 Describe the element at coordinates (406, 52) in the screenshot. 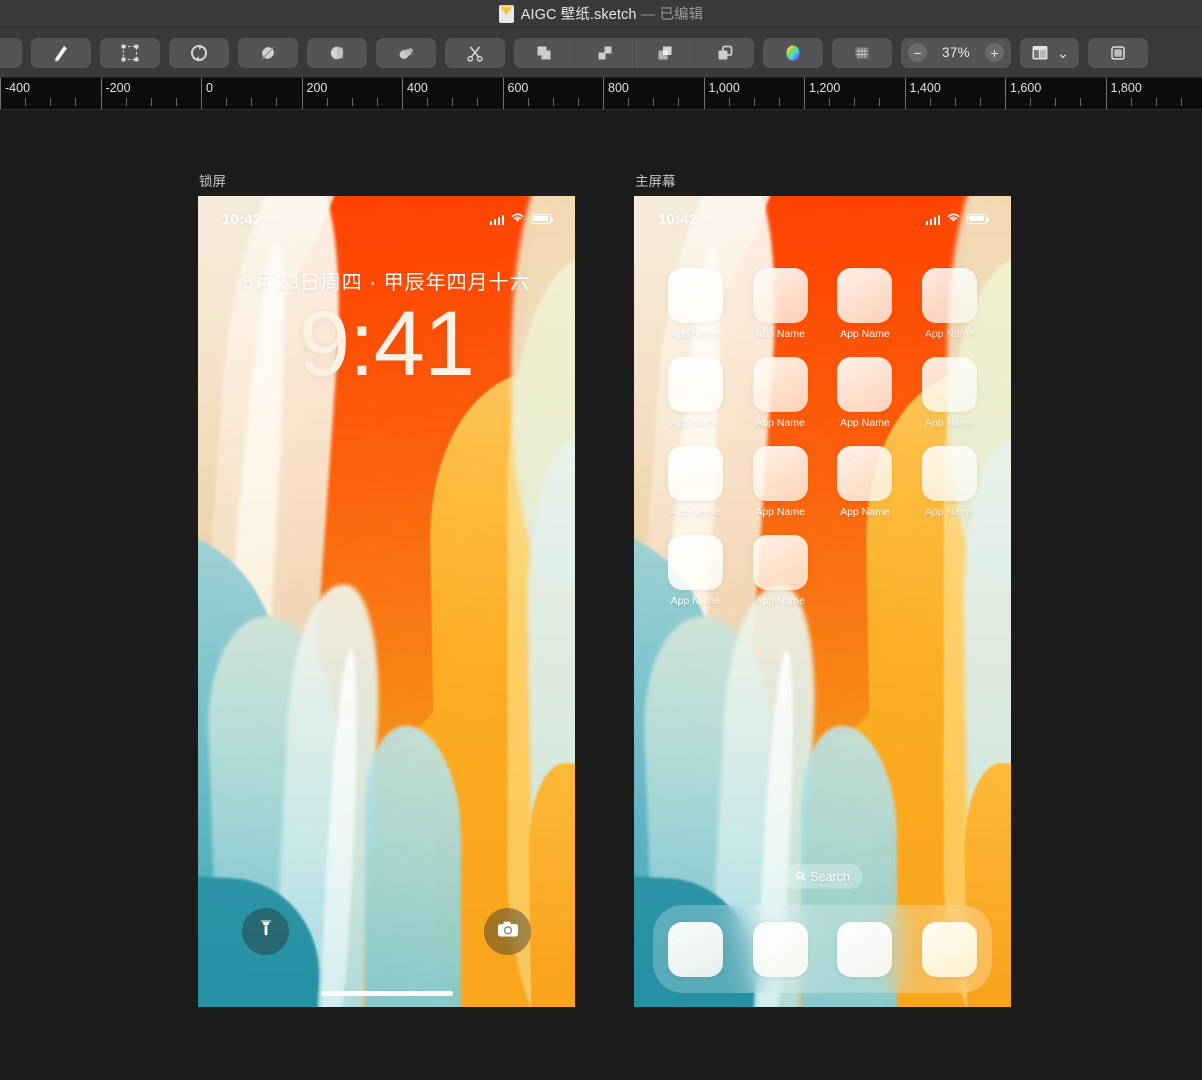

I see `scatter-tool-button` at that location.